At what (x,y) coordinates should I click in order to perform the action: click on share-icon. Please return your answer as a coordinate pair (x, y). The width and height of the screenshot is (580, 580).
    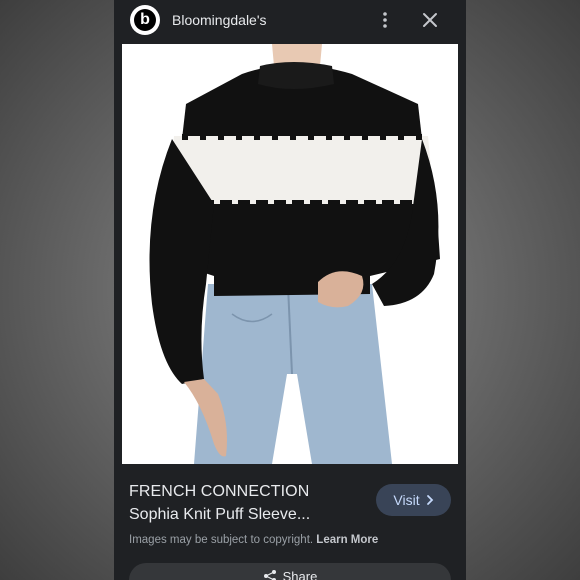
    Looking at the image, I should click on (269, 575).